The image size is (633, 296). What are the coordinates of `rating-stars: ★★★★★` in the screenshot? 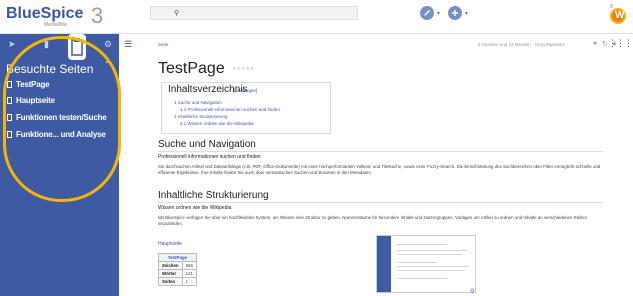 It's located at (243, 69).